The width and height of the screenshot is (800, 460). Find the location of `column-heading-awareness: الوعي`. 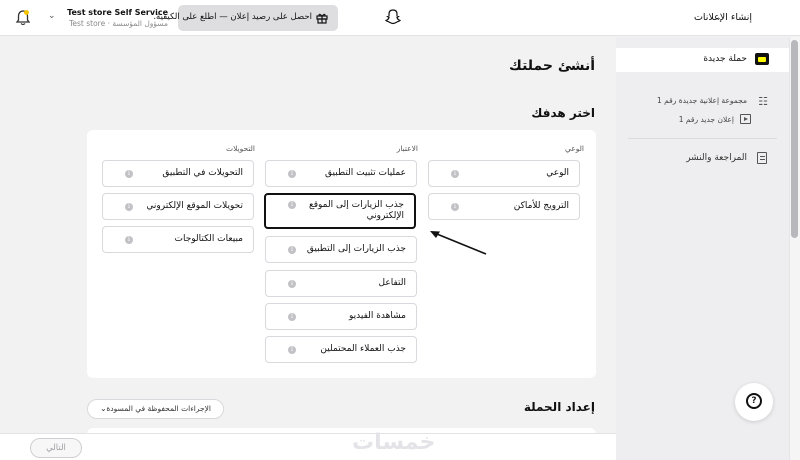

column-heading-awareness: الوعي is located at coordinates (574, 148).